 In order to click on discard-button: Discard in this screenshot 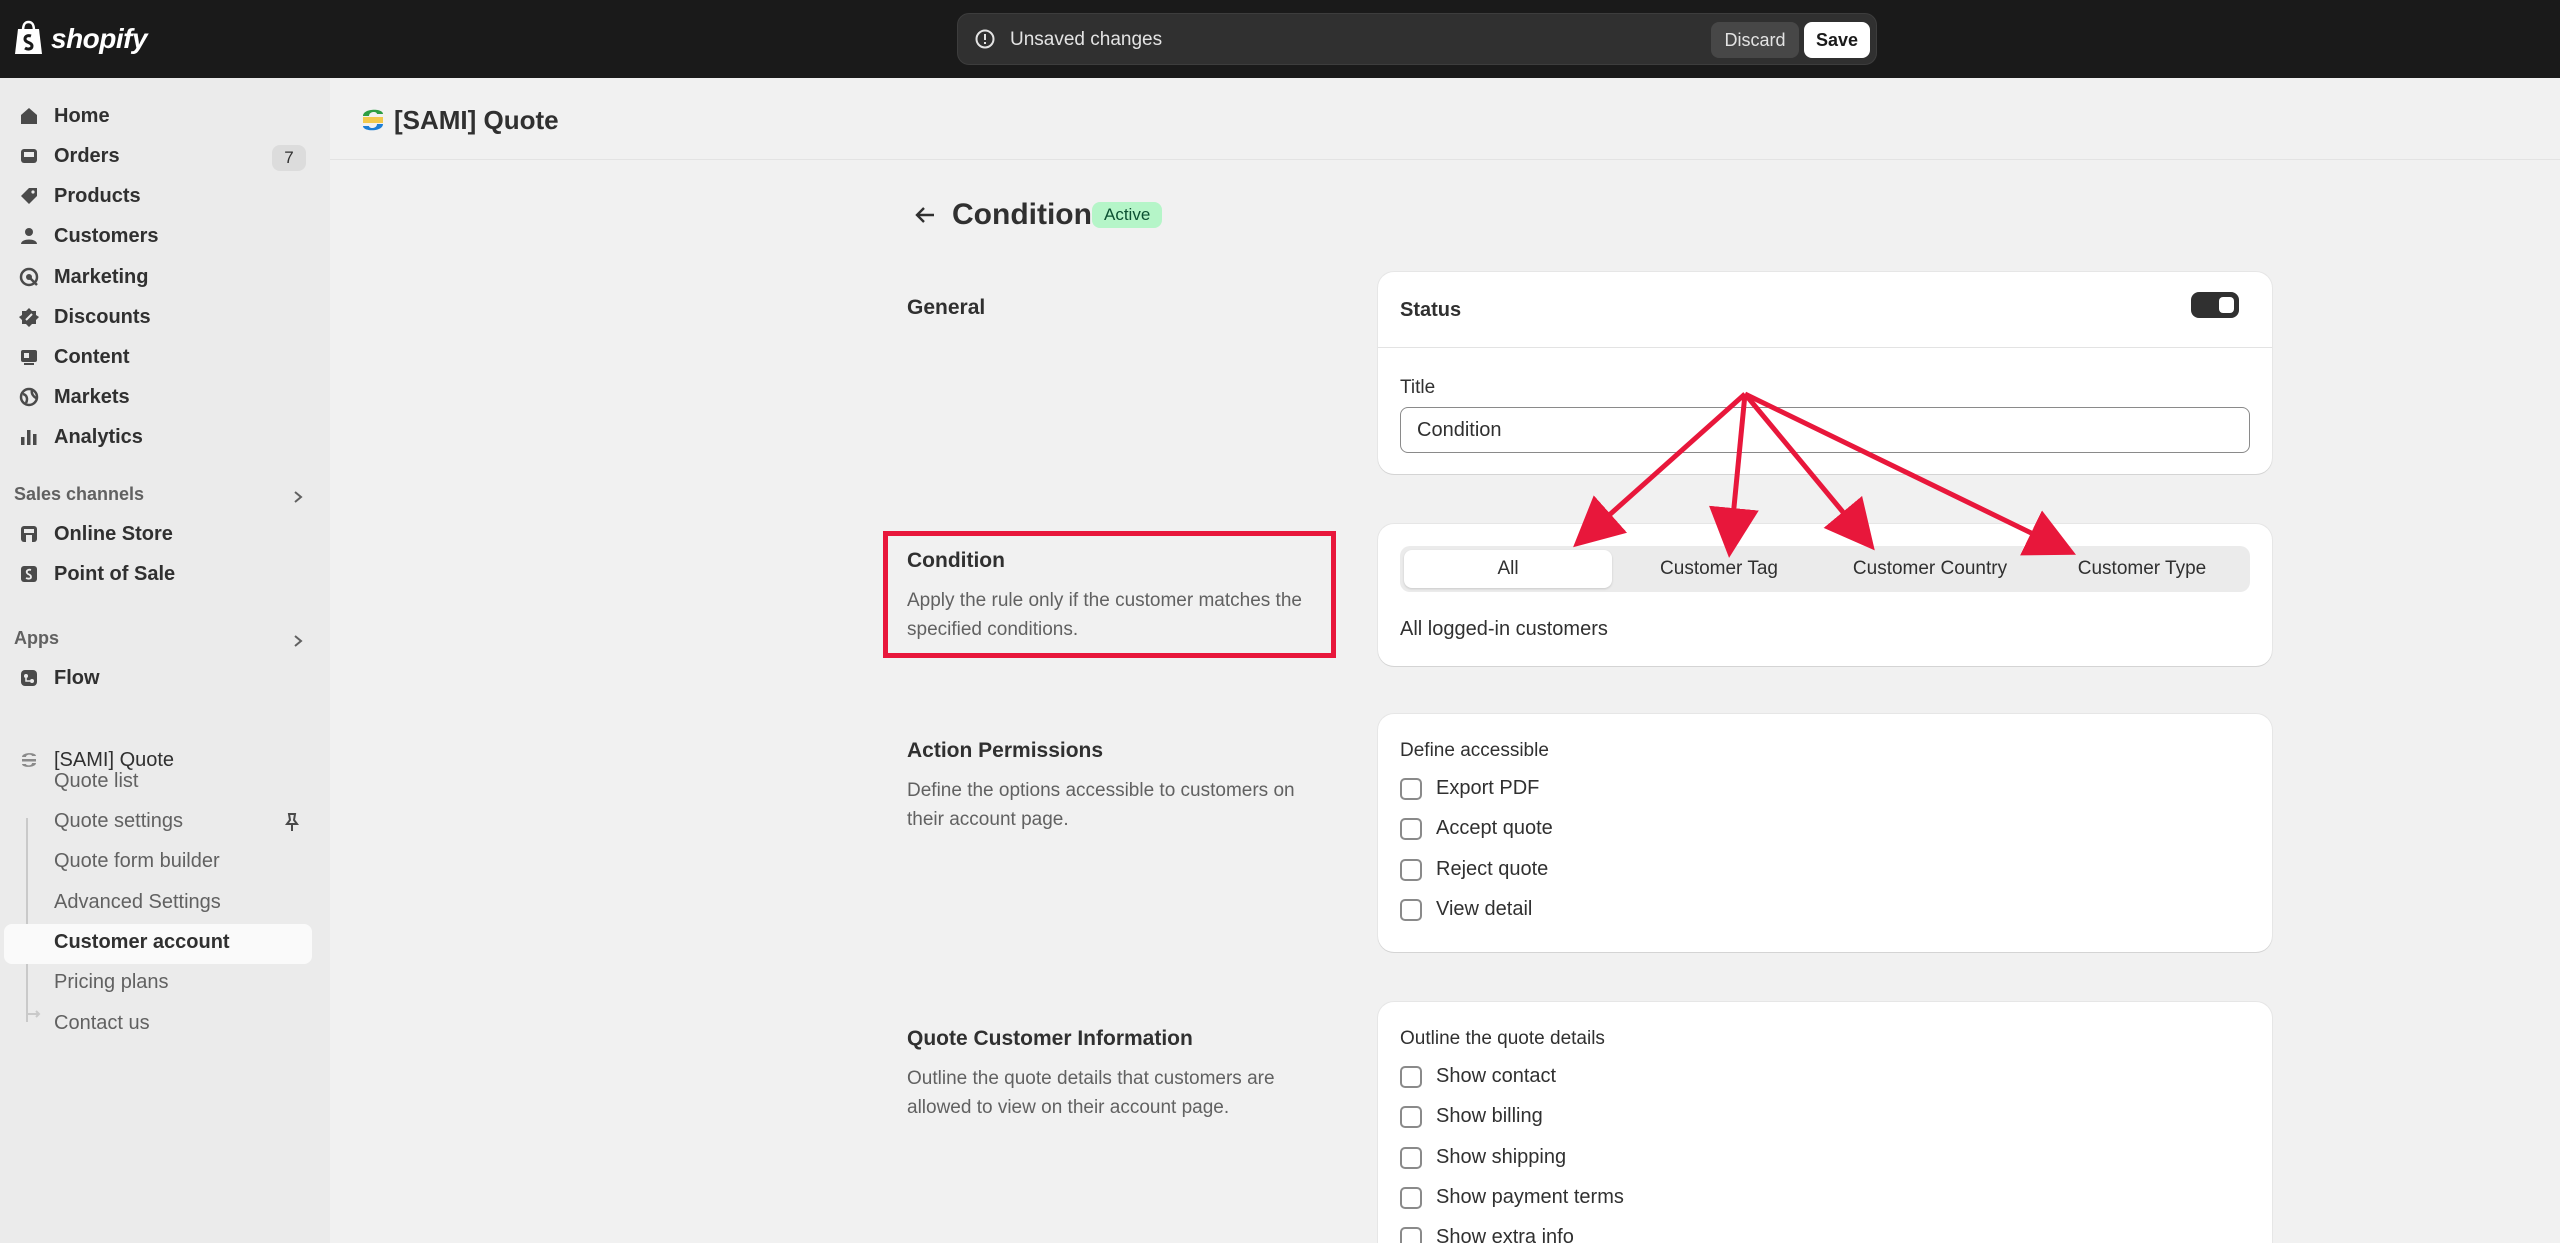, I will do `click(1755, 40)`.